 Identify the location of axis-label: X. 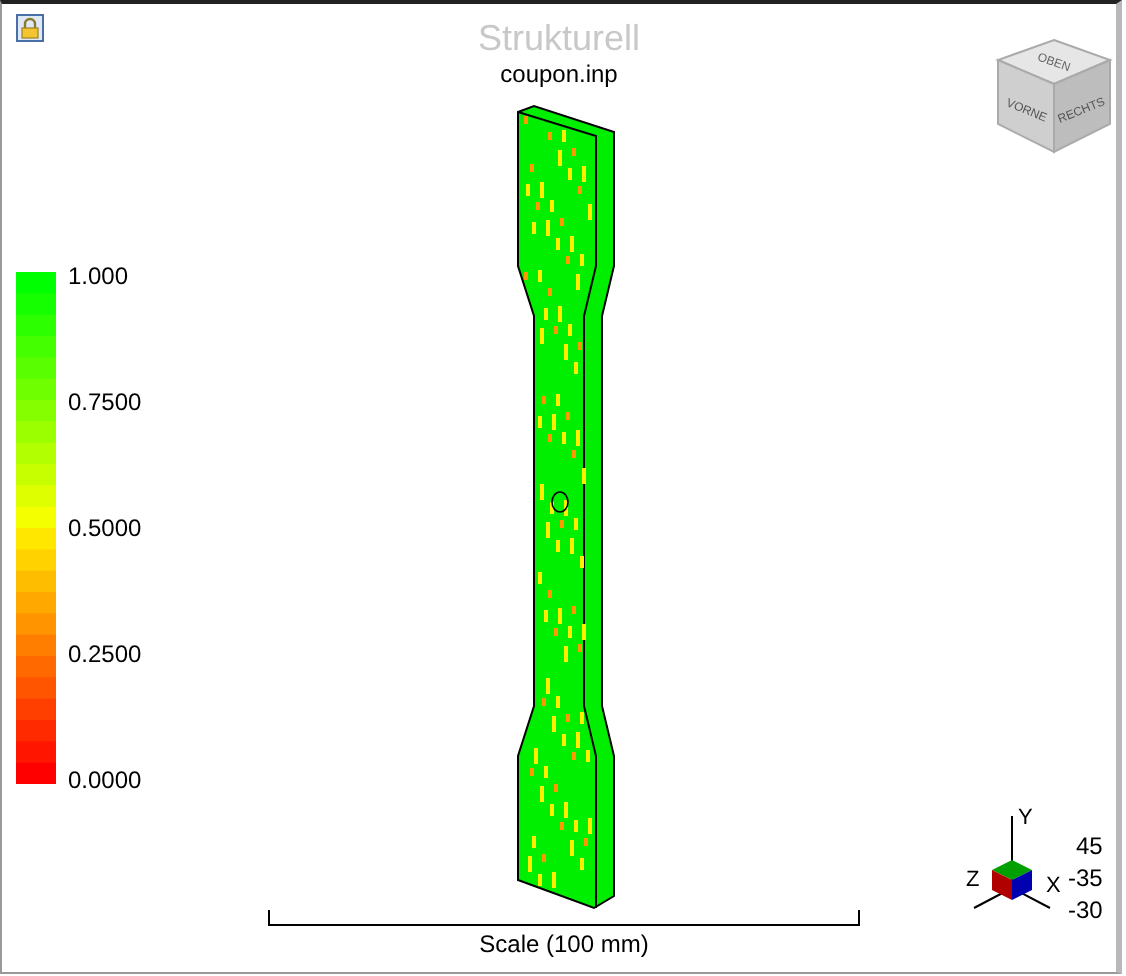
(1053, 887).